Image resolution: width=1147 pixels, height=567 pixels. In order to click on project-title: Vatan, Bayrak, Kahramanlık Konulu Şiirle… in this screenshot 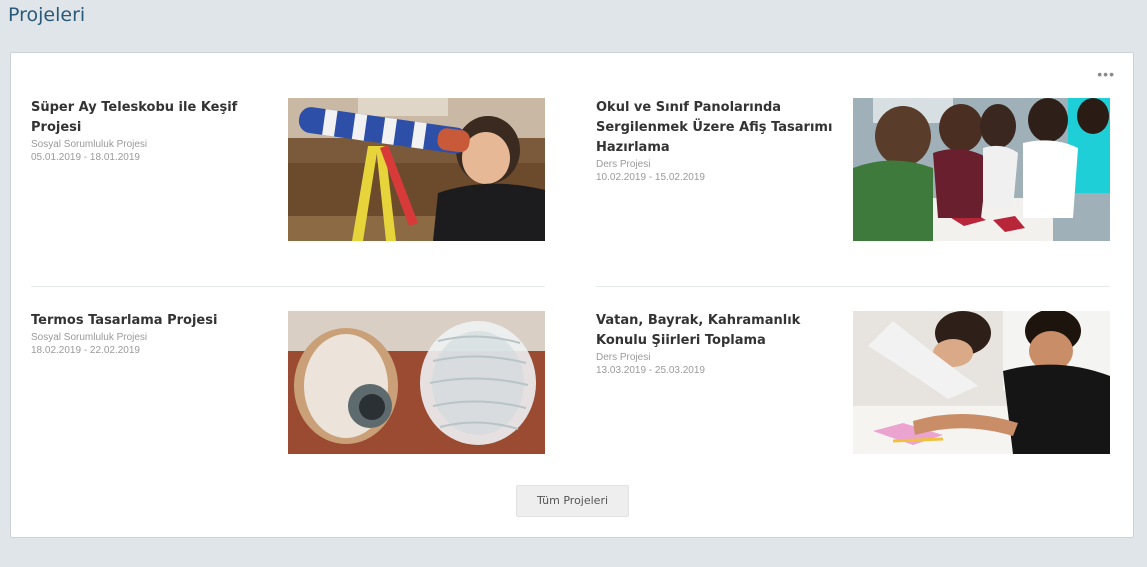, I will do `click(716, 331)`.